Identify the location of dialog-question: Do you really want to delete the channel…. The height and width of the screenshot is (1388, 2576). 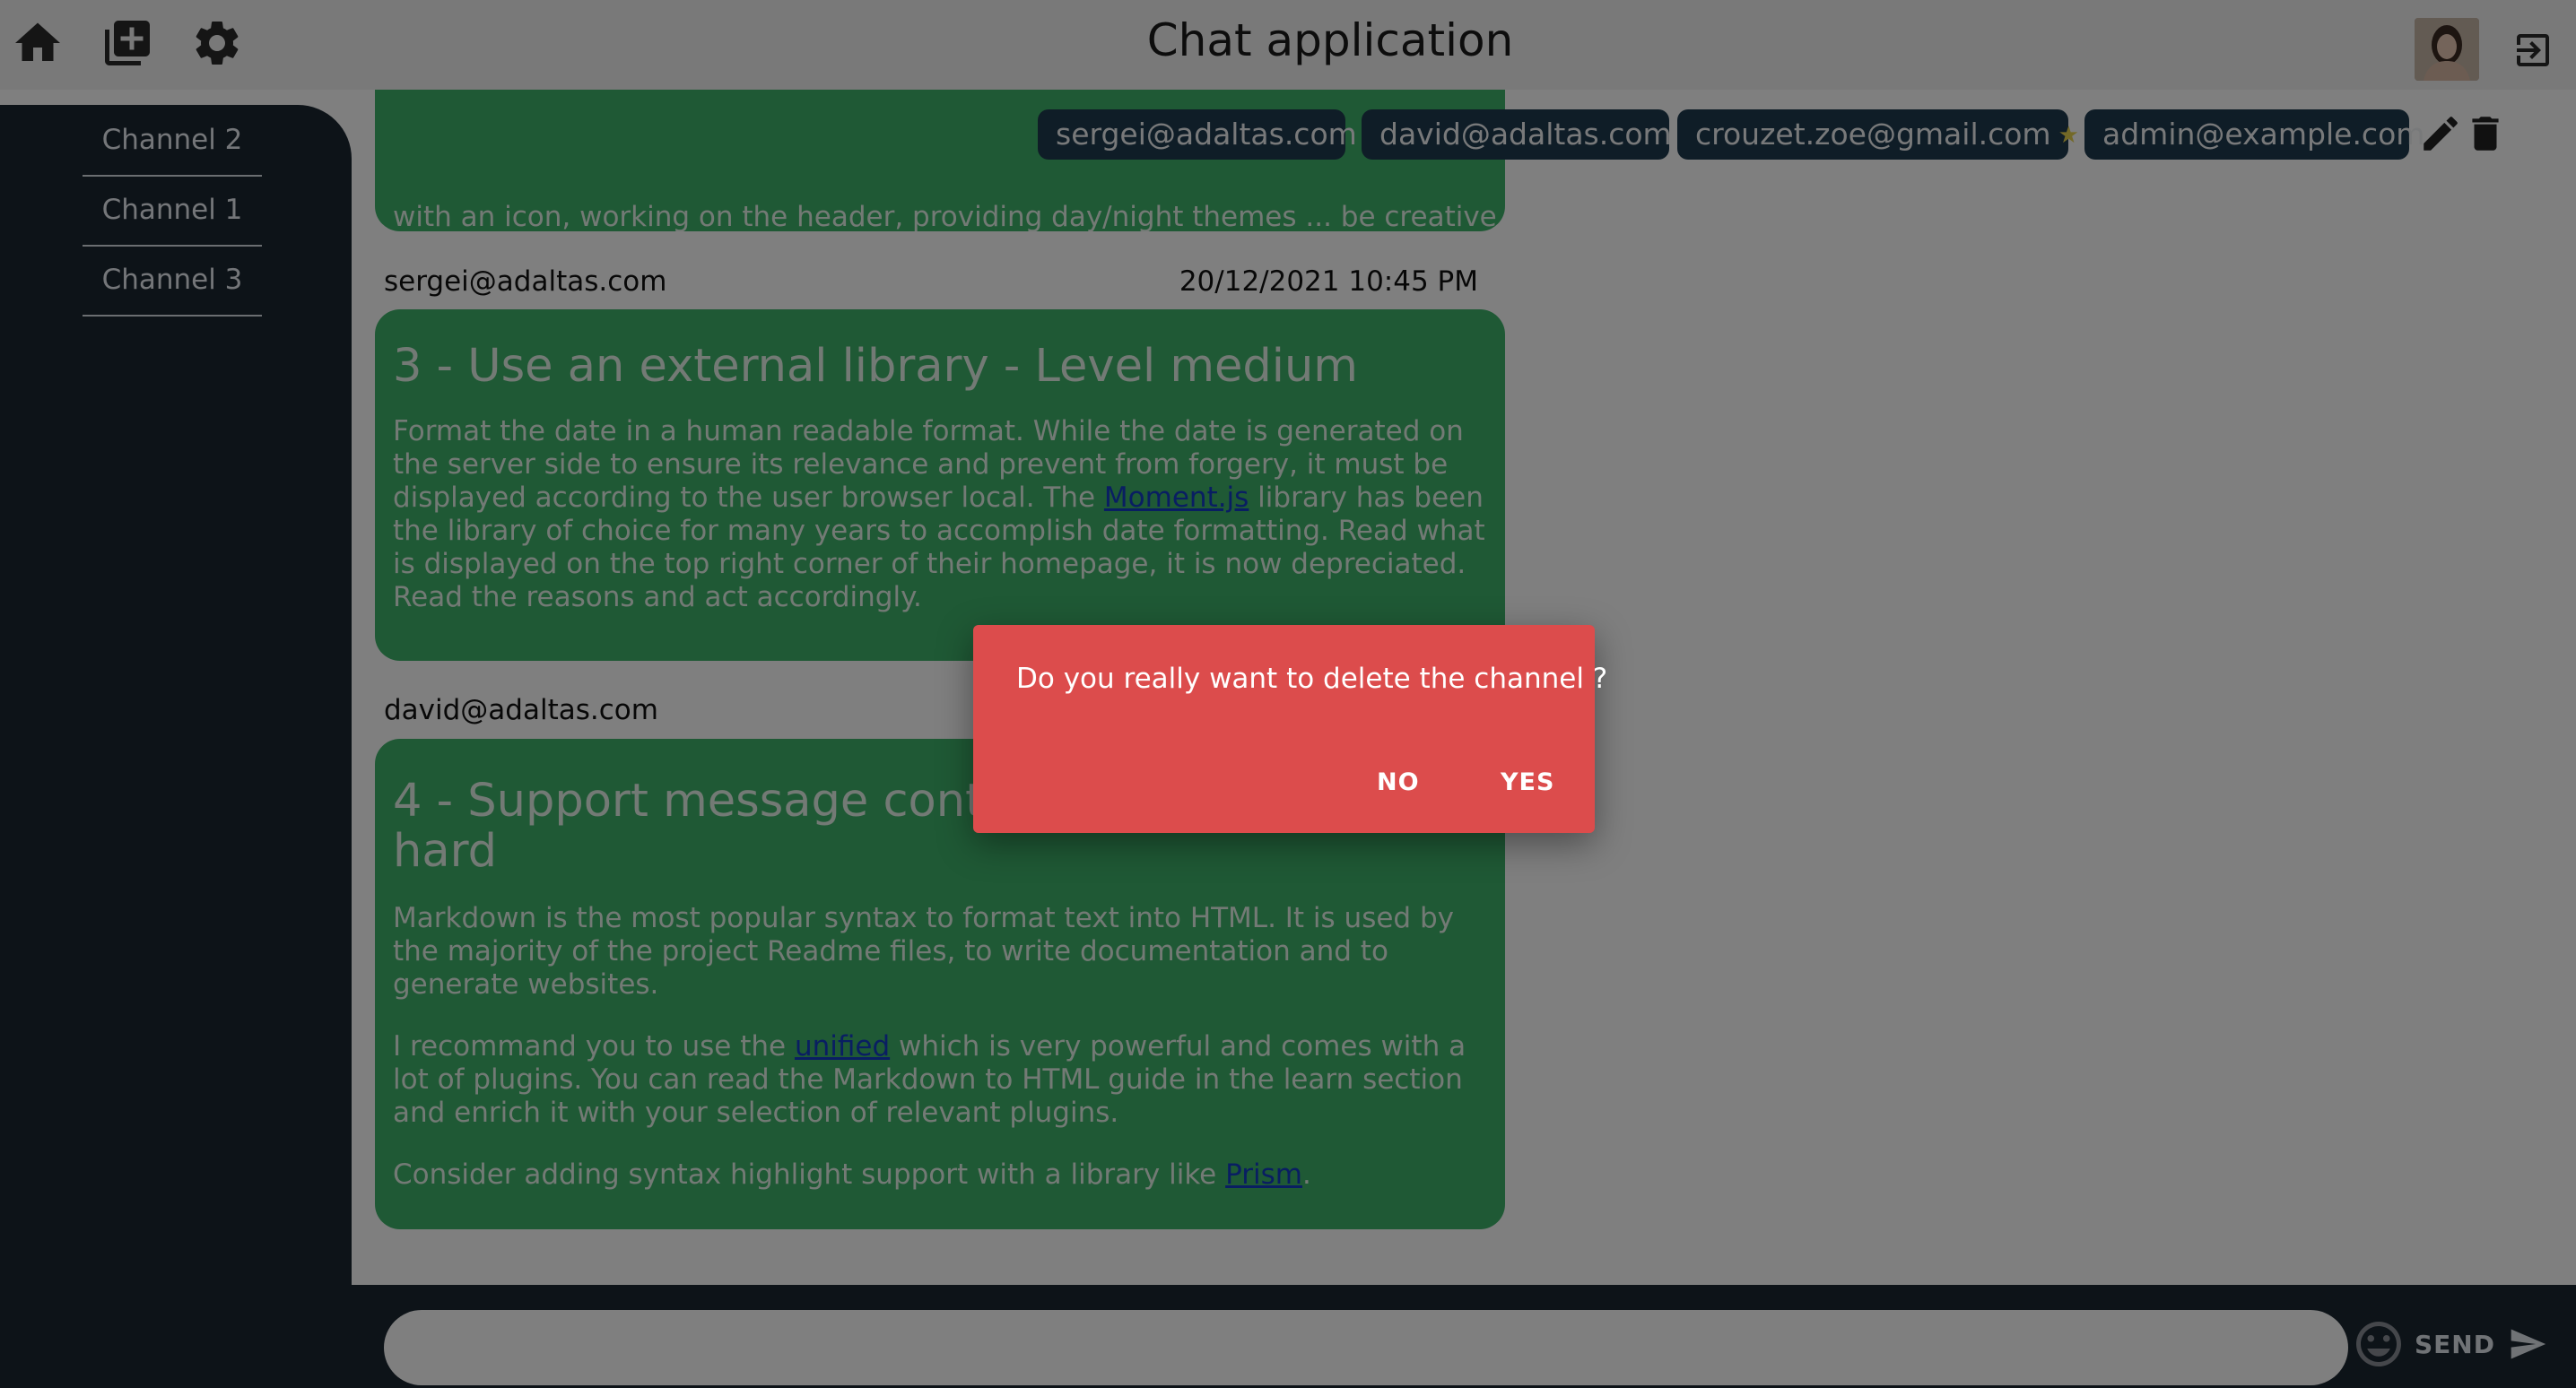
(1312, 679).